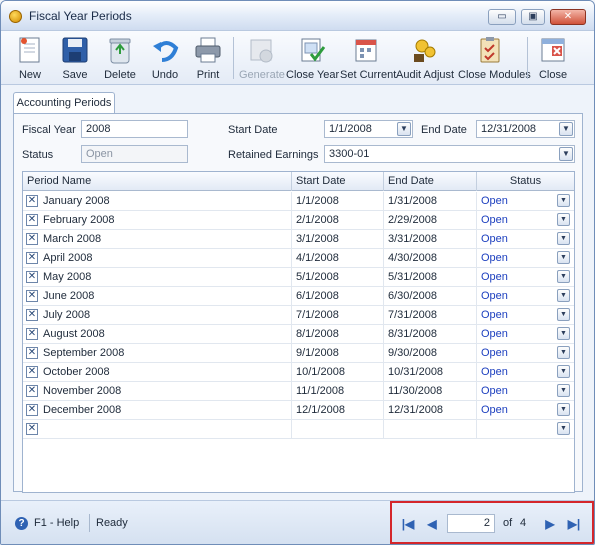 This screenshot has width=595, height=545. What do you see at coordinates (157, 334) in the screenshot?
I see `period-name-cell: ✕ August 2008` at bounding box center [157, 334].